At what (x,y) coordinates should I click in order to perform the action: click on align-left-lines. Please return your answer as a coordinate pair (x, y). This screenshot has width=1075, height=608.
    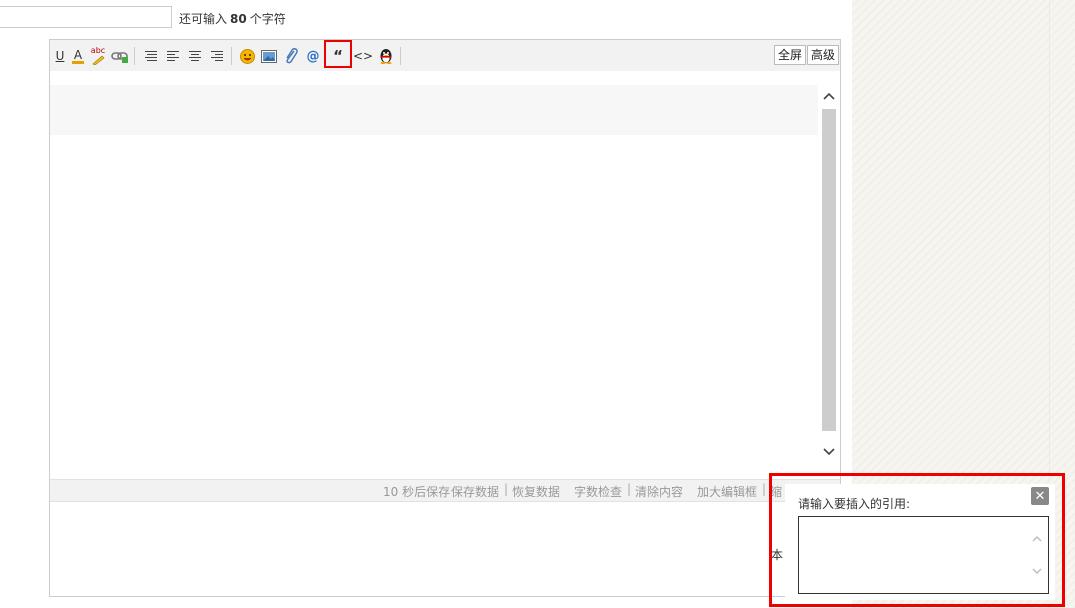
    Looking at the image, I should click on (173, 56).